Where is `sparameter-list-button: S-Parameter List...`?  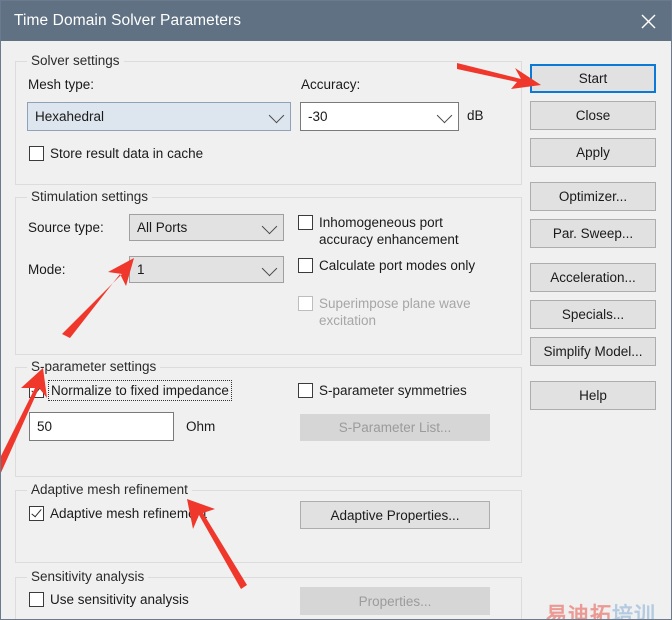
sparameter-list-button: S-Parameter List... is located at coordinates (395, 427).